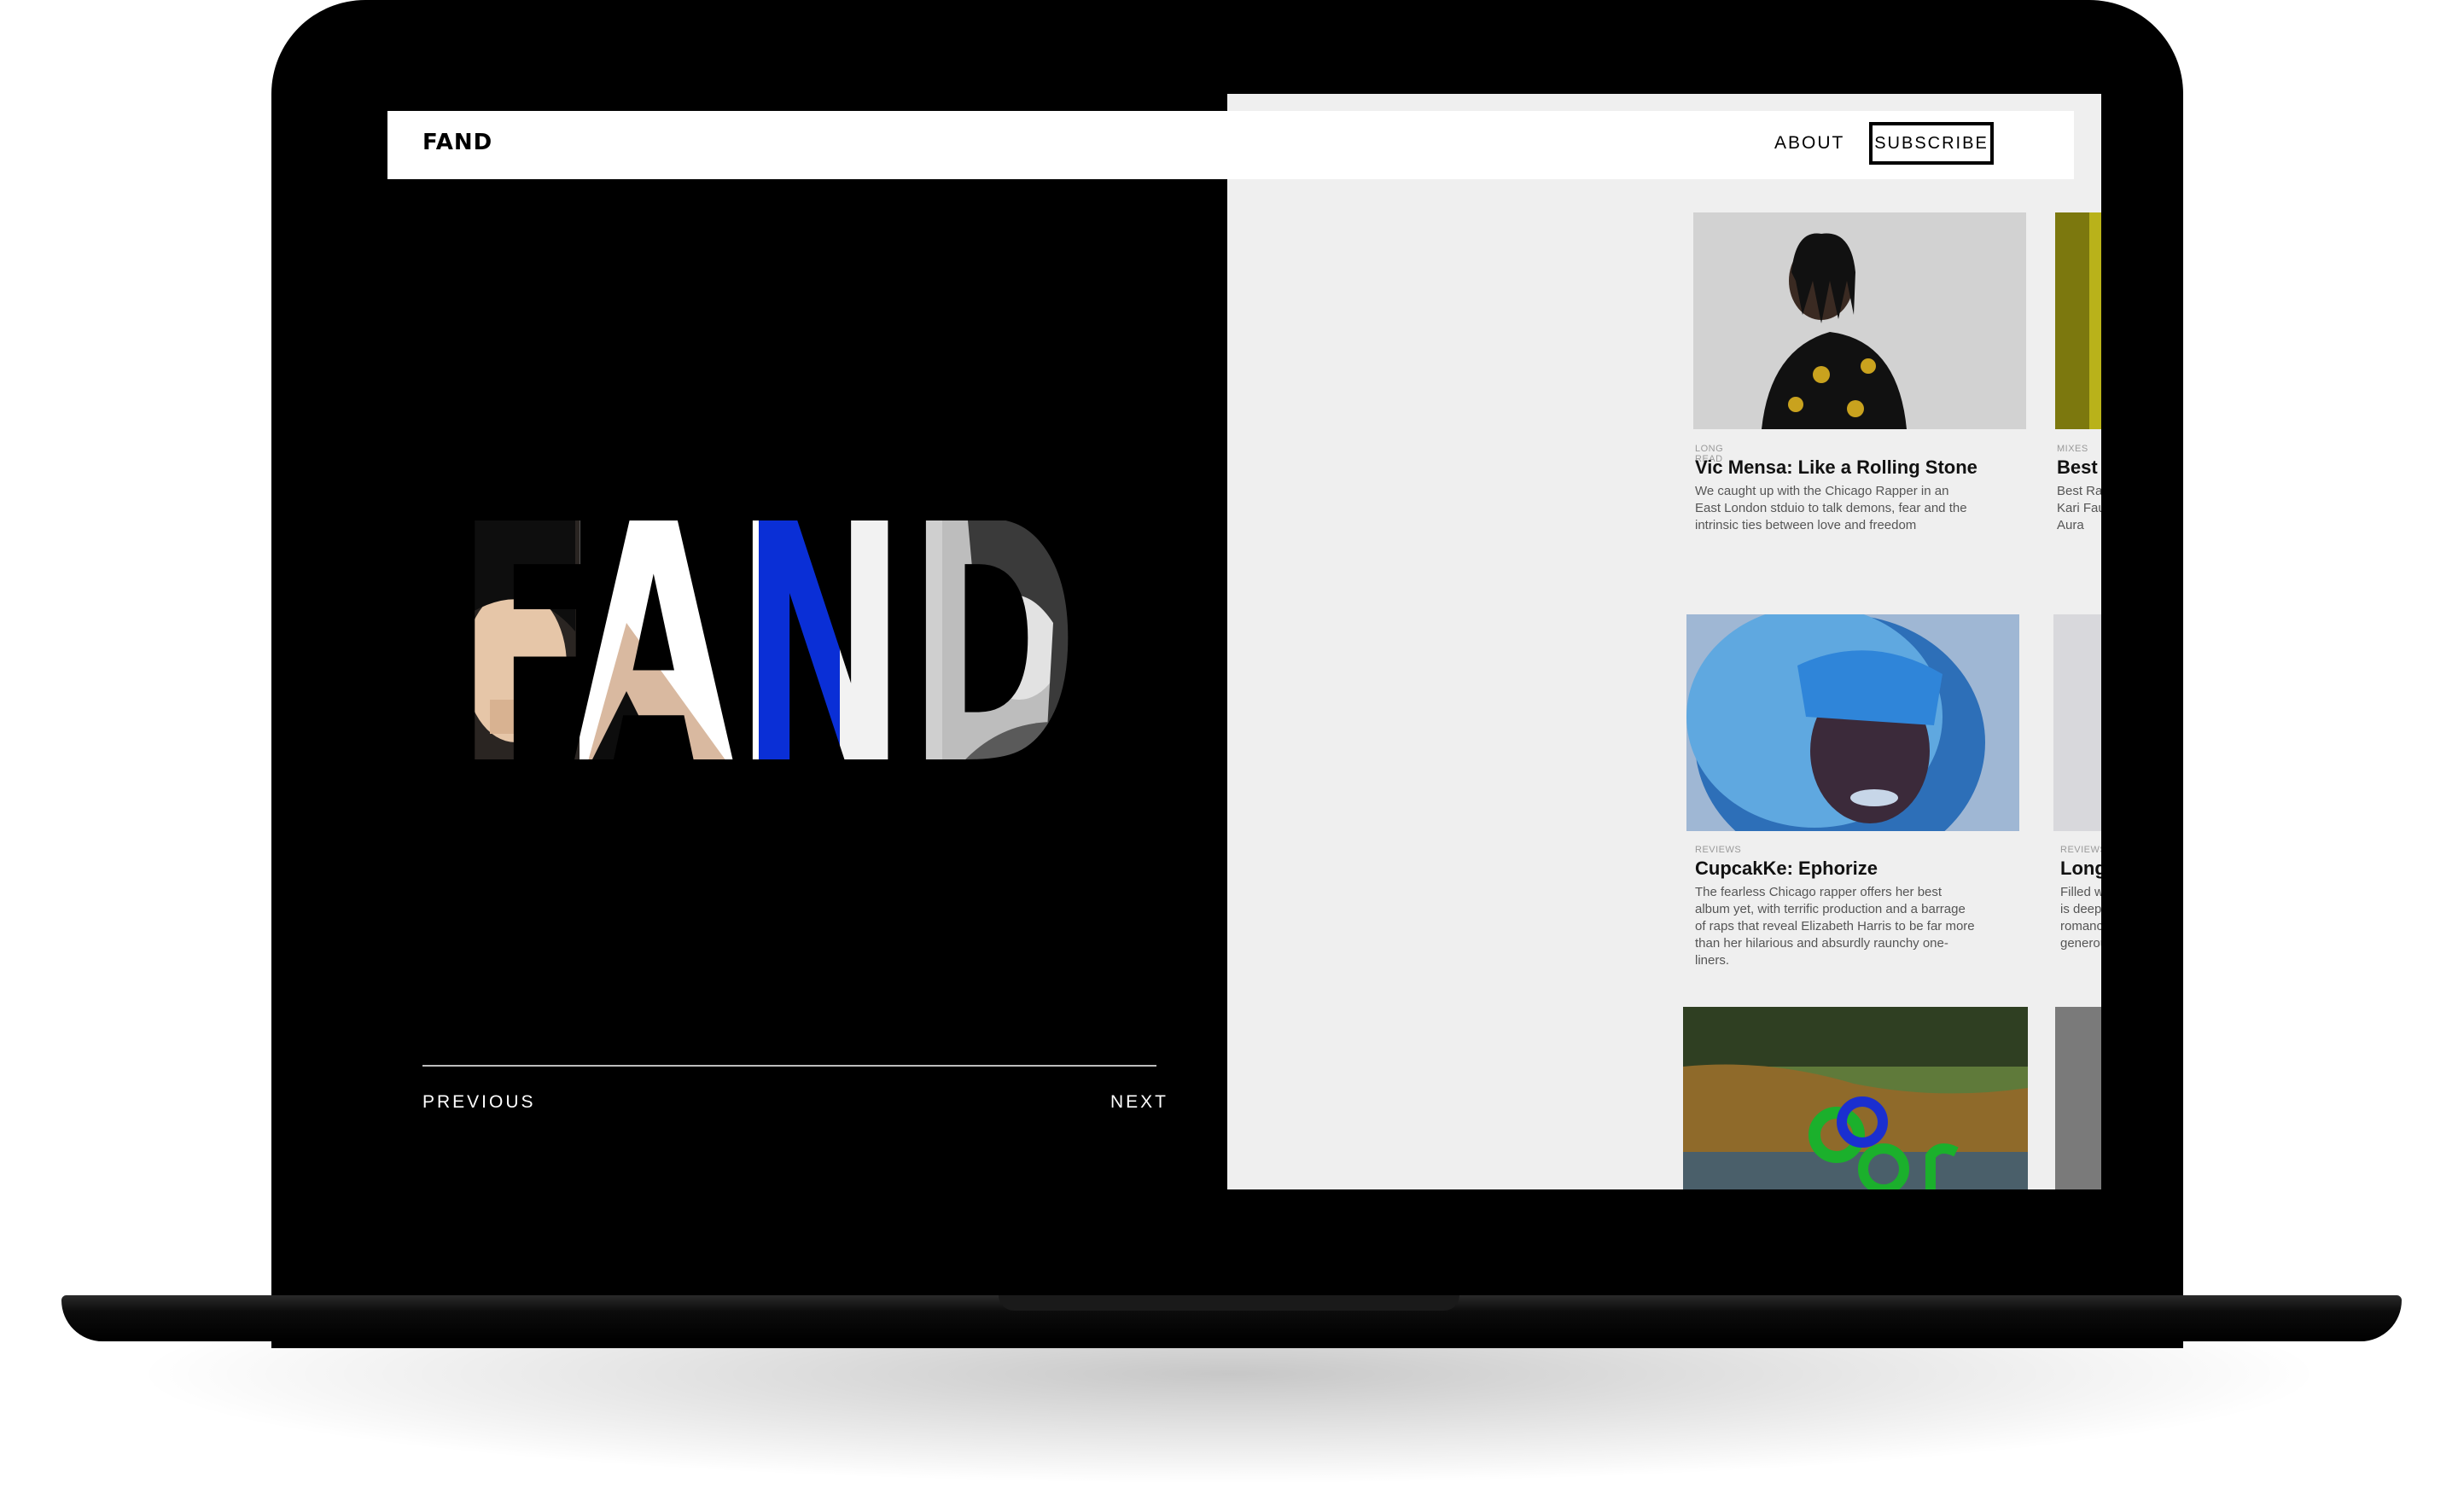 The image size is (2458, 1512). What do you see at coordinates (2079, 468) in the screenshot?
I see `article-title: Best of the week` at bounding box center [2079, 468].